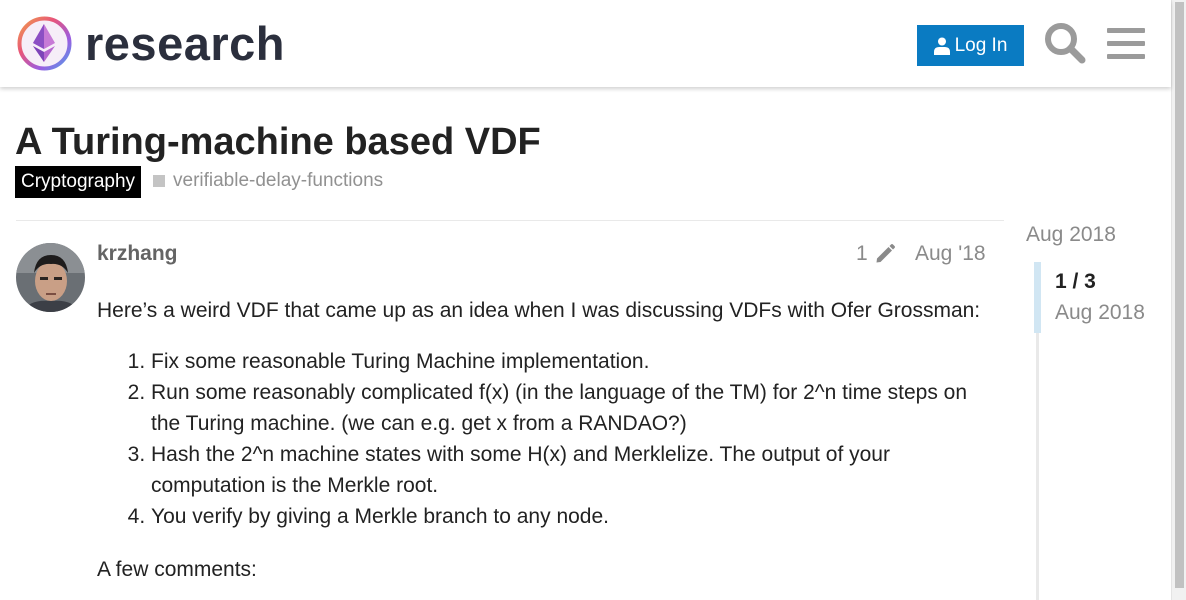 Image resolution: width=1186 pixels, height=600 pixels. I want to click on avatar, so click(50, 277).